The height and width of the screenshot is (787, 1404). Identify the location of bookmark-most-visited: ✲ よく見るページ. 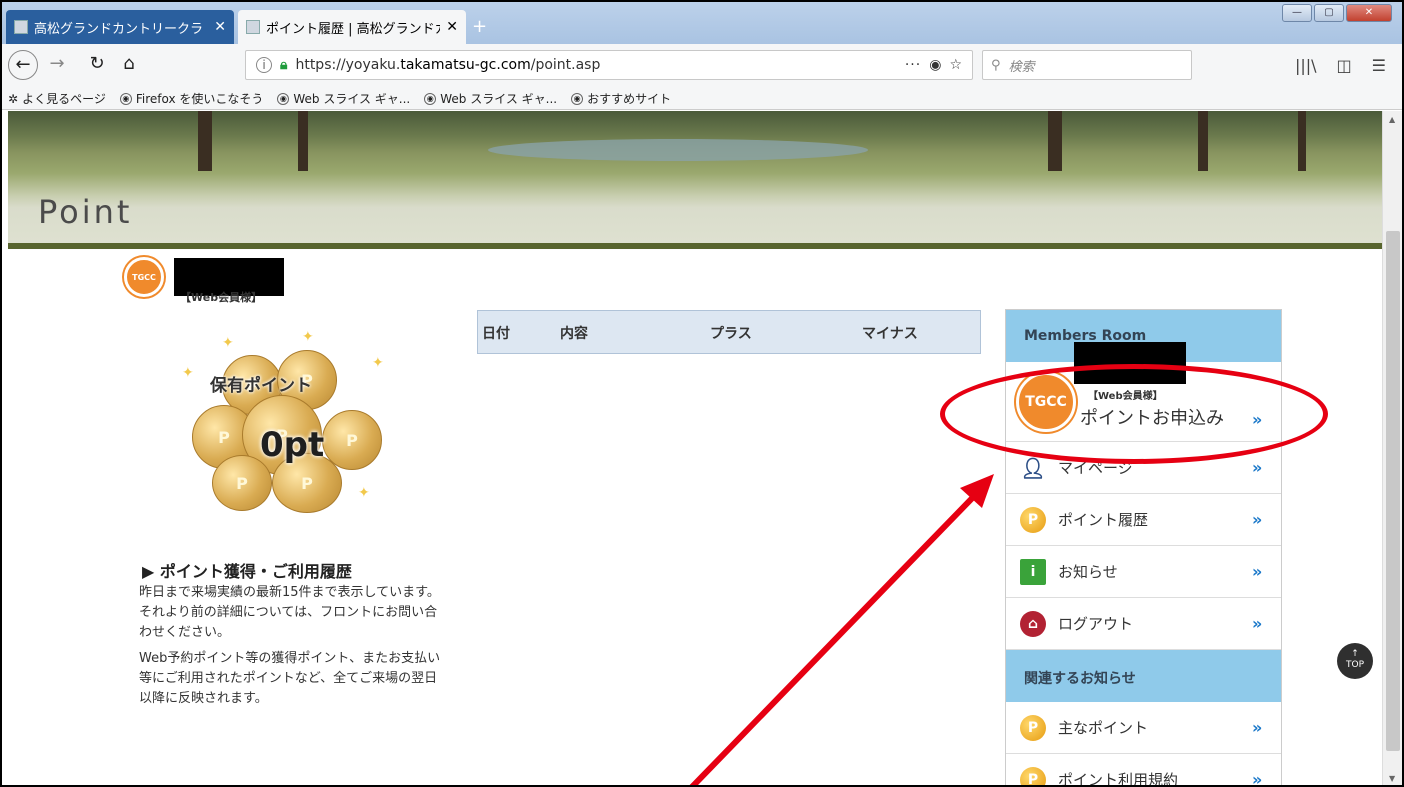
(57, 98).